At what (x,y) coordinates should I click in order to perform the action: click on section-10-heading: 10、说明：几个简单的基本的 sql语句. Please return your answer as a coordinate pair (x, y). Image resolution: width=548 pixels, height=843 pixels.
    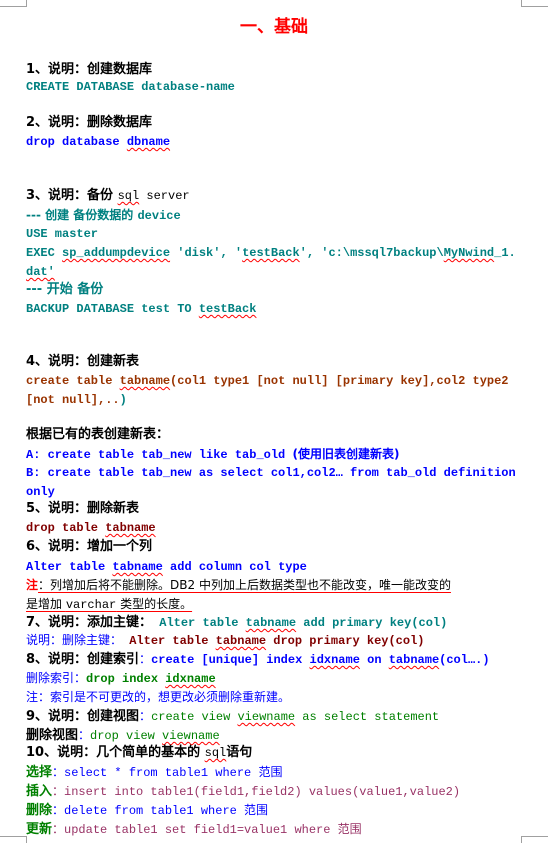
    Looking at the image, I should click on (139, 753).